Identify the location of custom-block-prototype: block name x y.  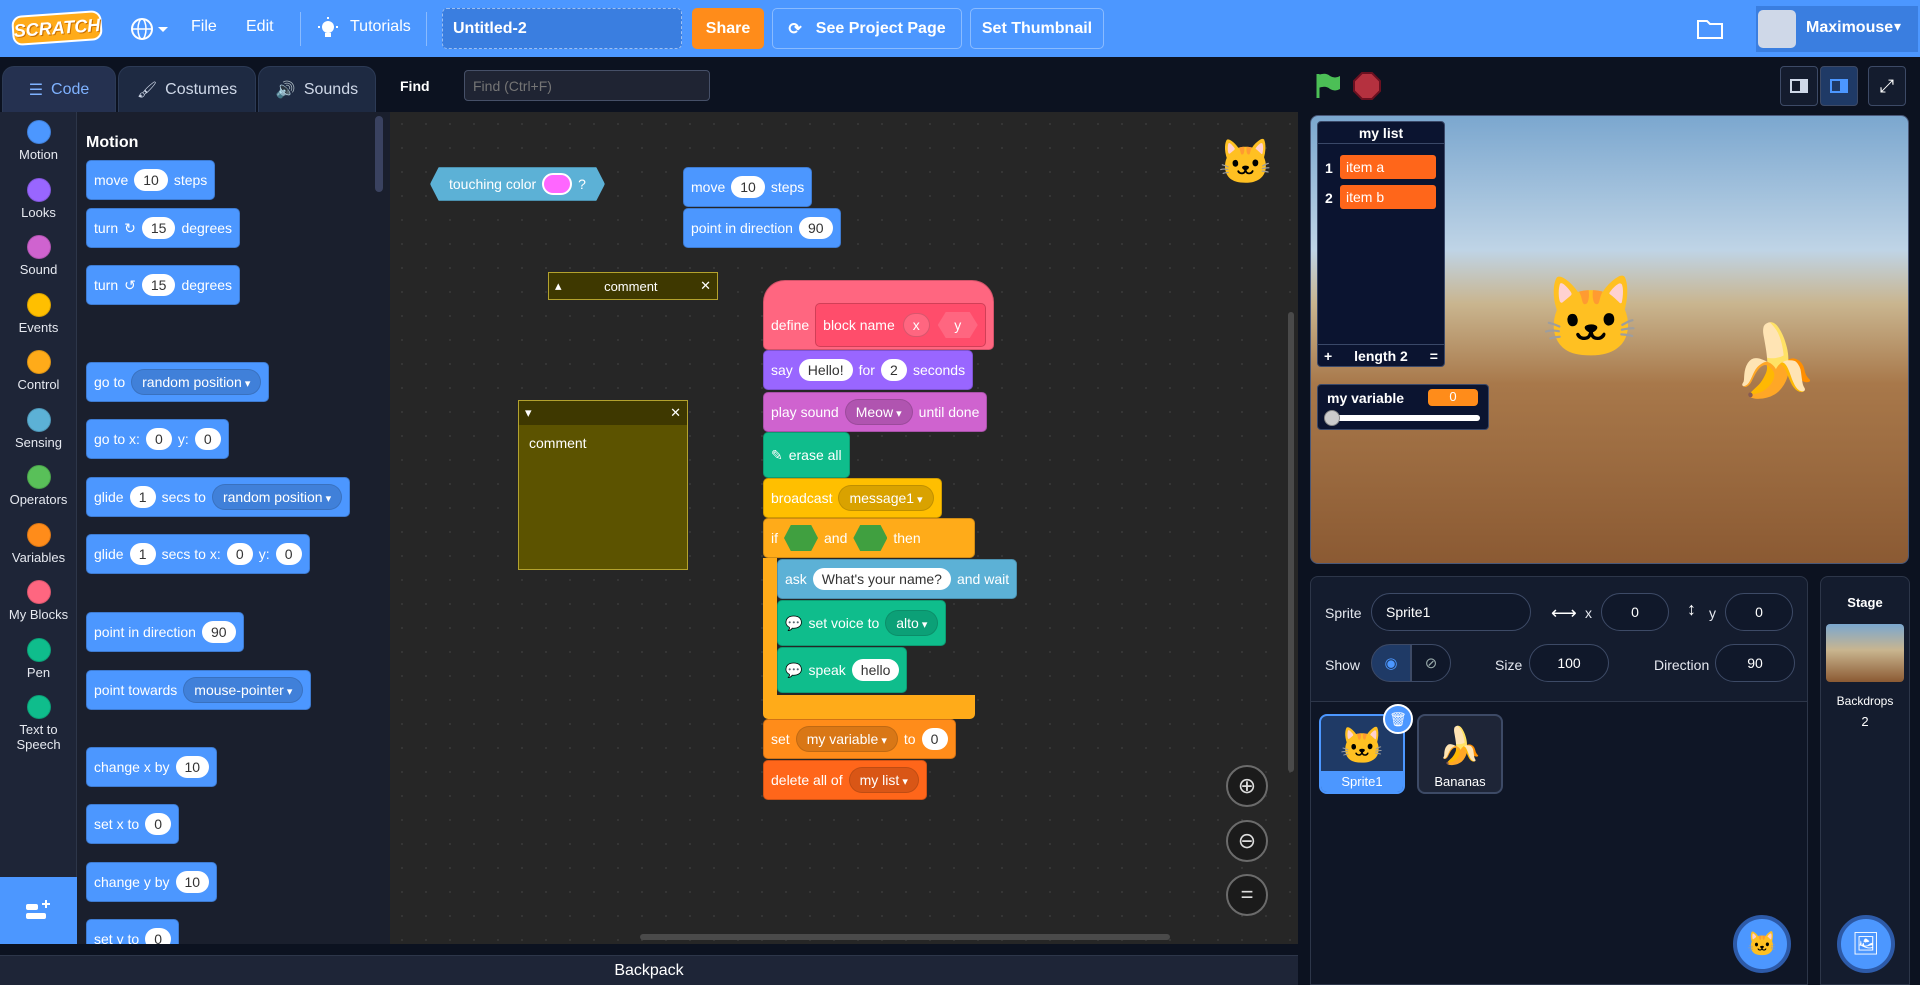
(900, 325).